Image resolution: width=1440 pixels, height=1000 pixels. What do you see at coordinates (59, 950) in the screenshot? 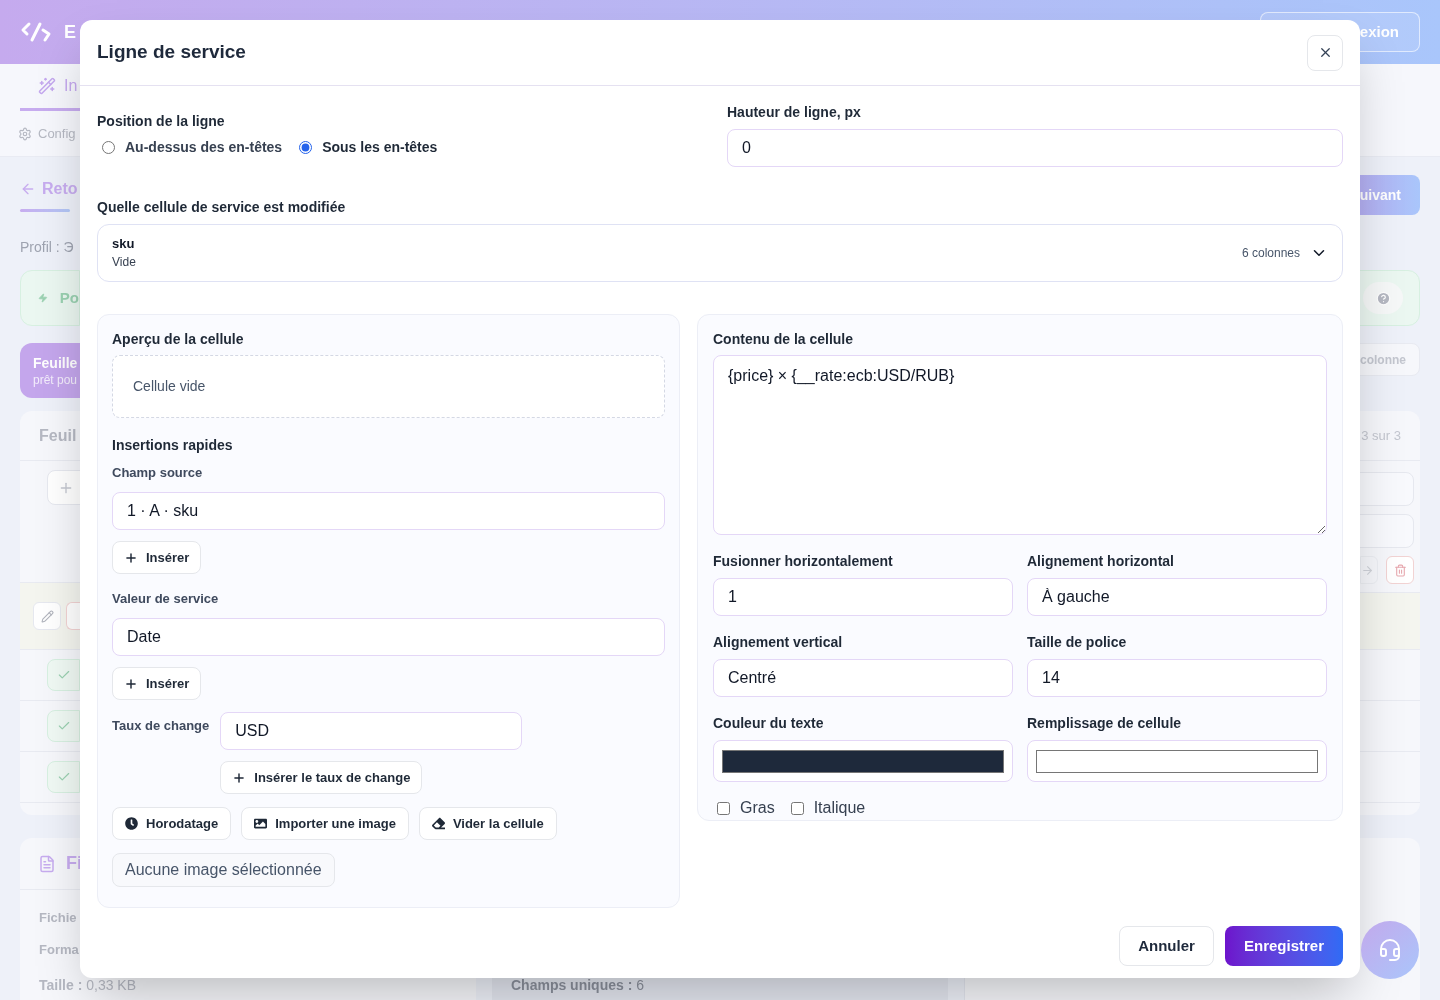
I see `file-property-label: Forma` at bounding box center [59, 950].